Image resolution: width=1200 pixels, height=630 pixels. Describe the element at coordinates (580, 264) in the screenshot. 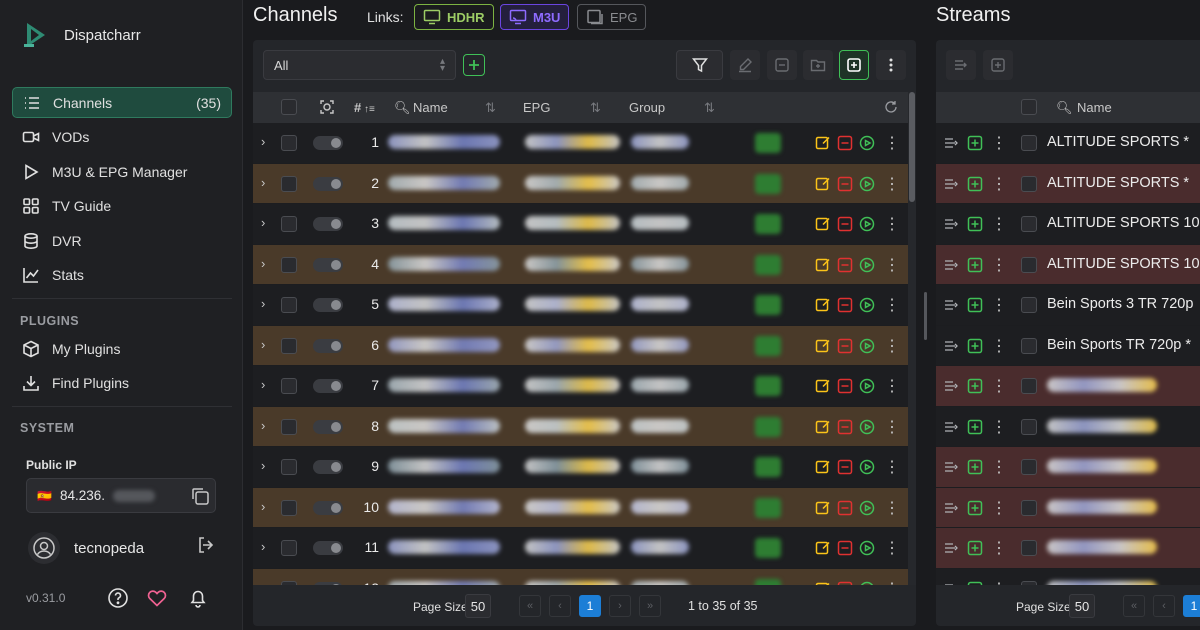

I see `table-row: › 4 ⋮` at that location.